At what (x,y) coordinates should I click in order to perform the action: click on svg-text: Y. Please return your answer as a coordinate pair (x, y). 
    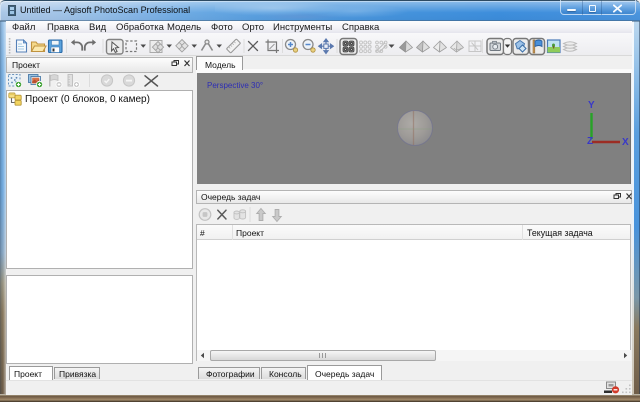
    Looking at the image, I should click on (591, 105).